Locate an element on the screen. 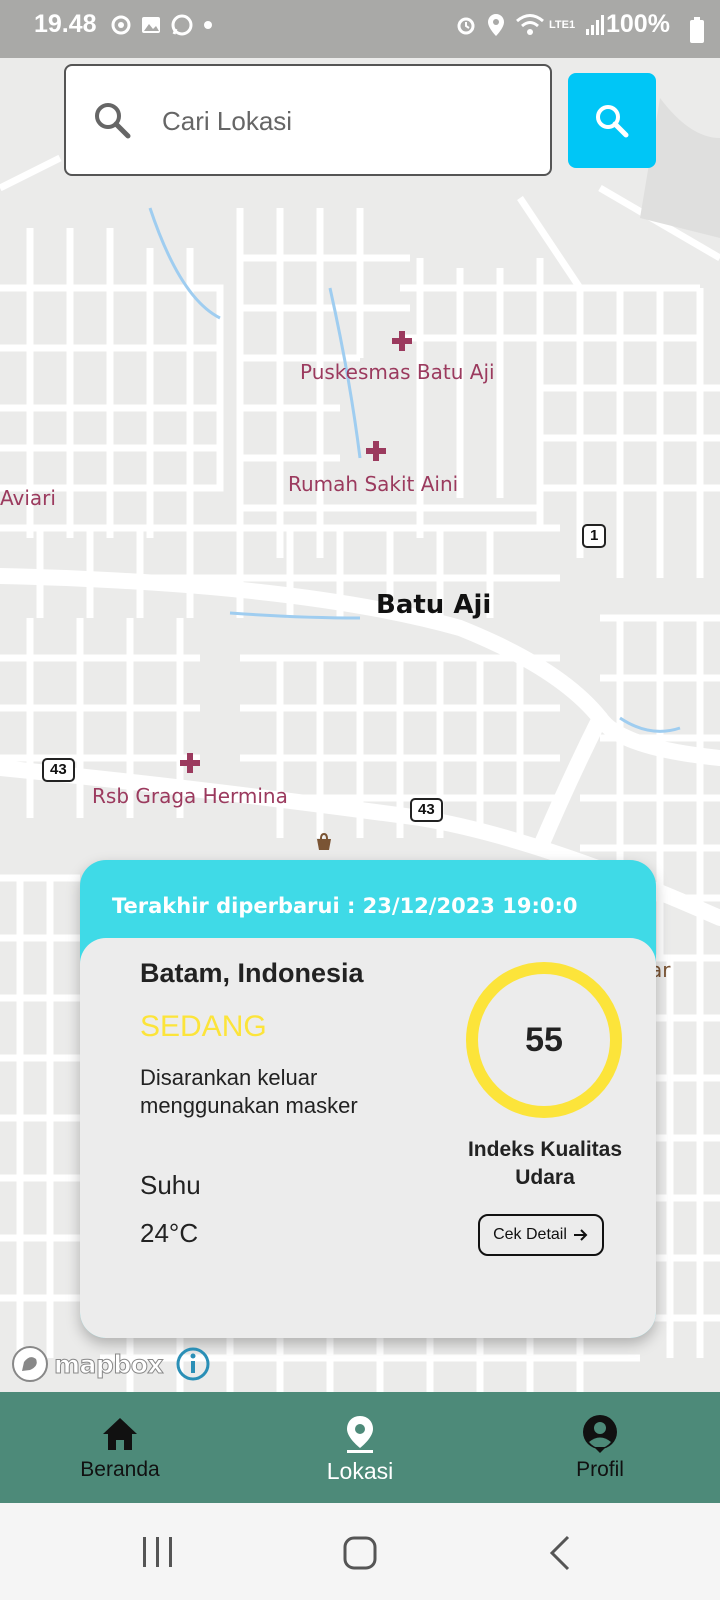  mapbox-attribution: mapbox is located at coordinates (110, 1364).